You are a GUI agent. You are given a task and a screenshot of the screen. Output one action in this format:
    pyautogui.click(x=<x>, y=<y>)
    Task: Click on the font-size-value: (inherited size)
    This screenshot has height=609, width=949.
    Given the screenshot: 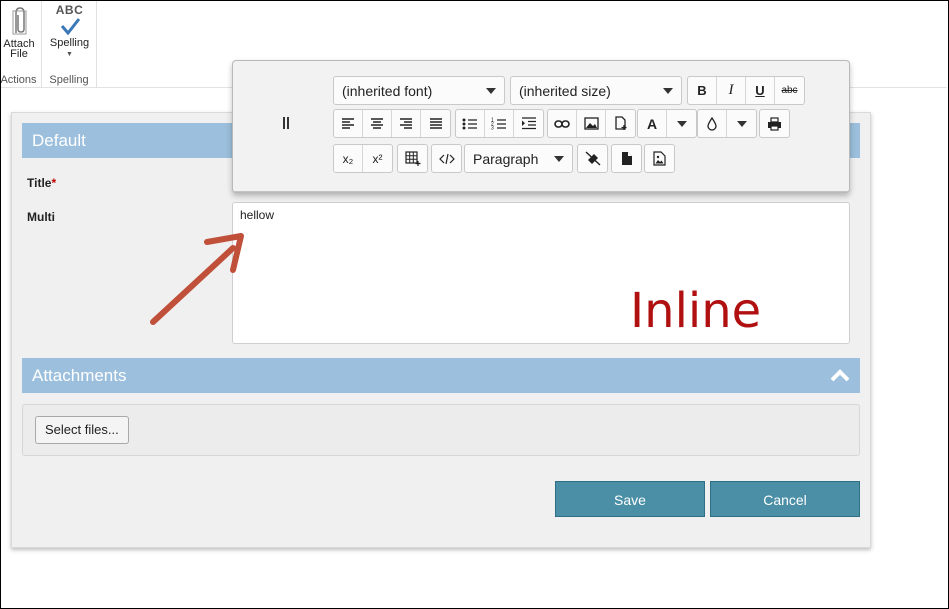 What is the action you would take?
    pyautogui.click(x=565, y=90)
    